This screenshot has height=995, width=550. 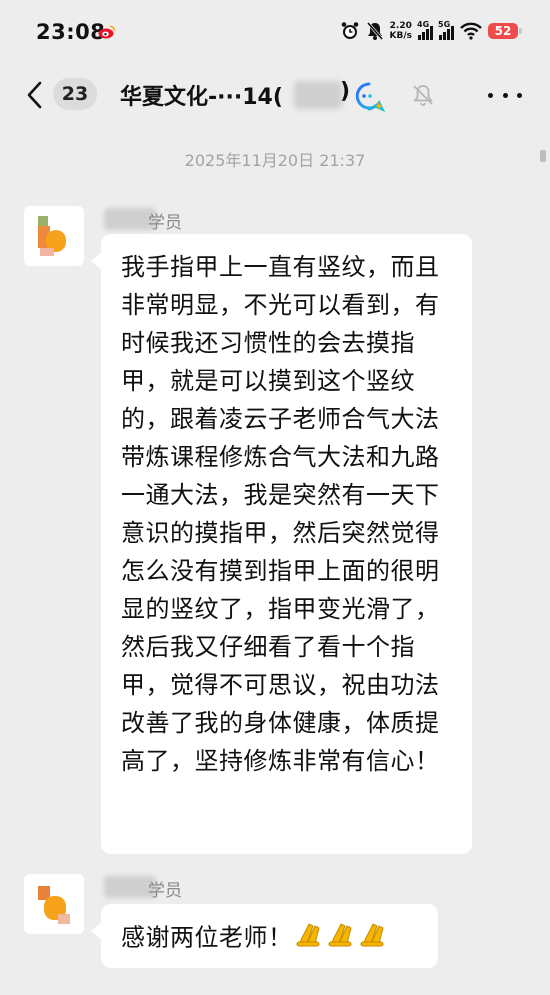 What do you see at coordinates (444, 24) in the screenshot?
I see `signal-label-2: 5G` at bounding box center [444, 24].